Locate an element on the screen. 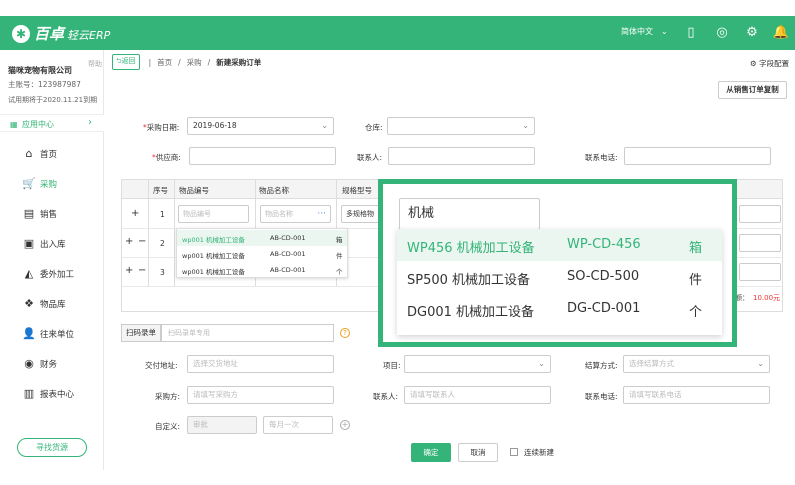  report-icon: ▥ is located at coordinates (29, 393).